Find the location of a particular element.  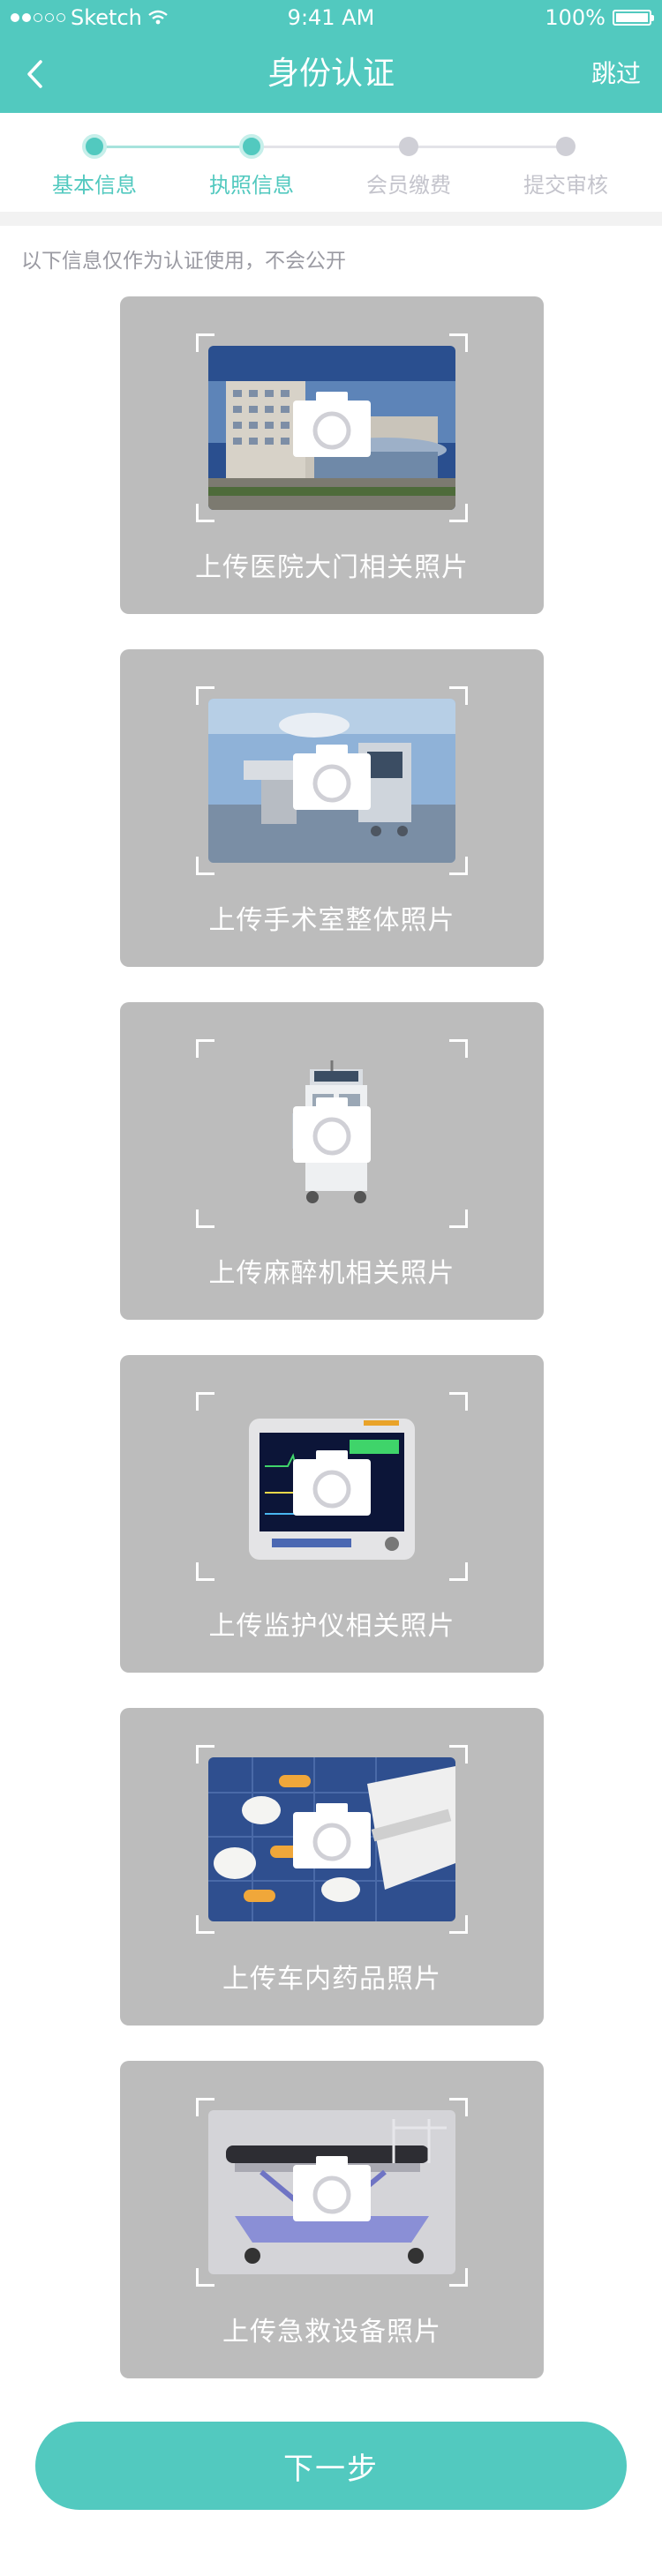

upload-card-emergency-equipment: 上传急救设备照片 is located at coordinates (332, 2220).